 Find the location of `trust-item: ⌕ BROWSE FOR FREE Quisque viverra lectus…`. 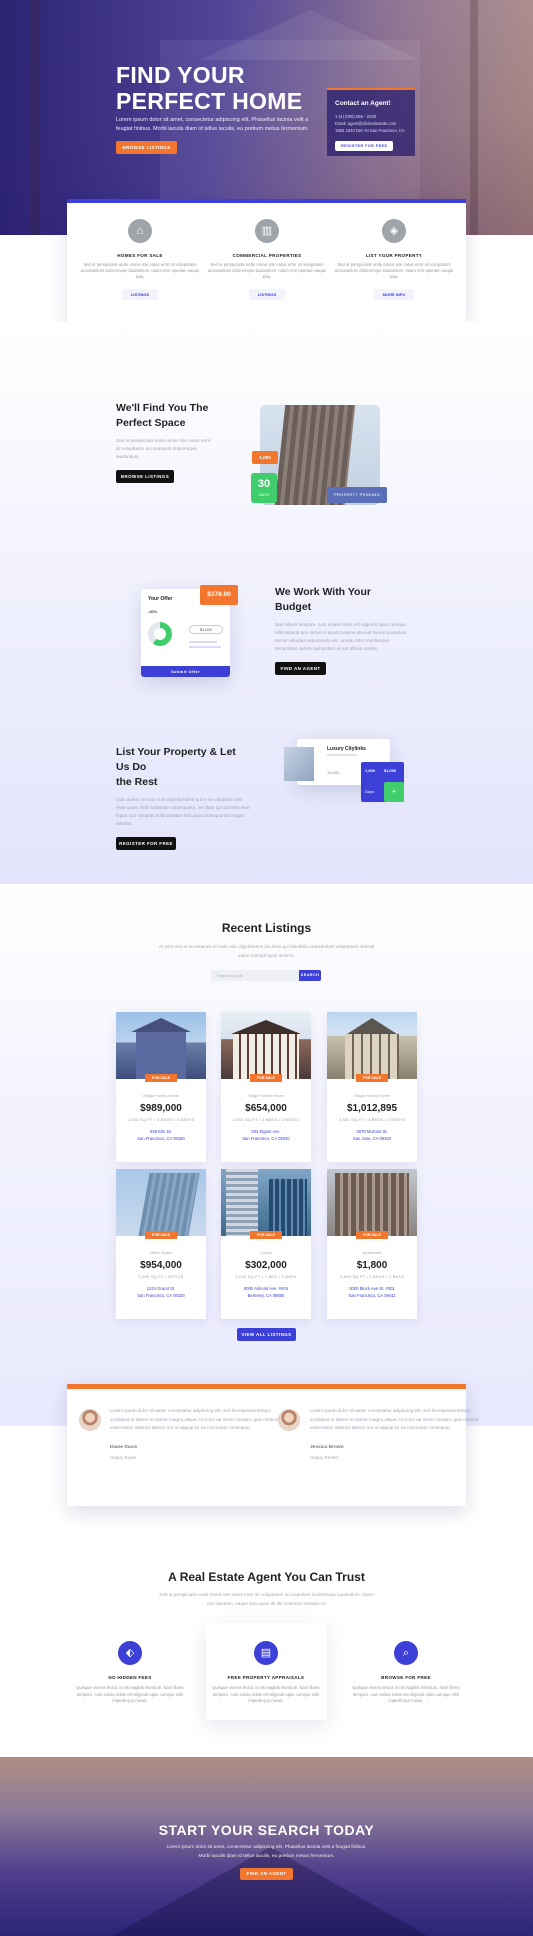

trust-item: ⌕ BROWSE FOR FREE Quisque viverra lectus… is located at coordinates (406, 1673).